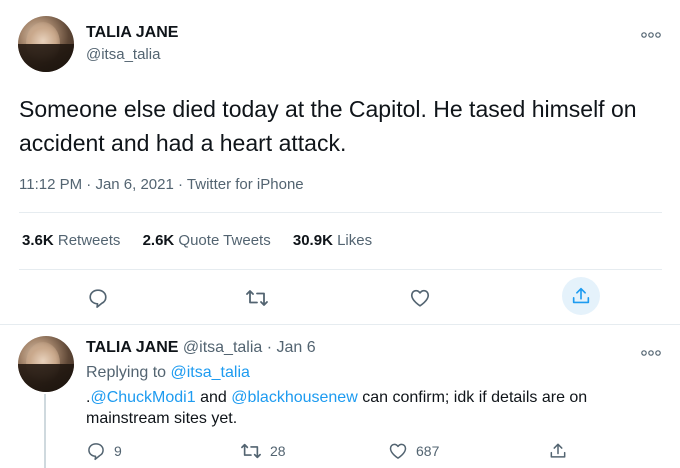 This screenshot has height=468, width=680. What do you see at coordinates (45, 431) in the screenshot?
I see `thread-line` at bounding box center [45, 431].